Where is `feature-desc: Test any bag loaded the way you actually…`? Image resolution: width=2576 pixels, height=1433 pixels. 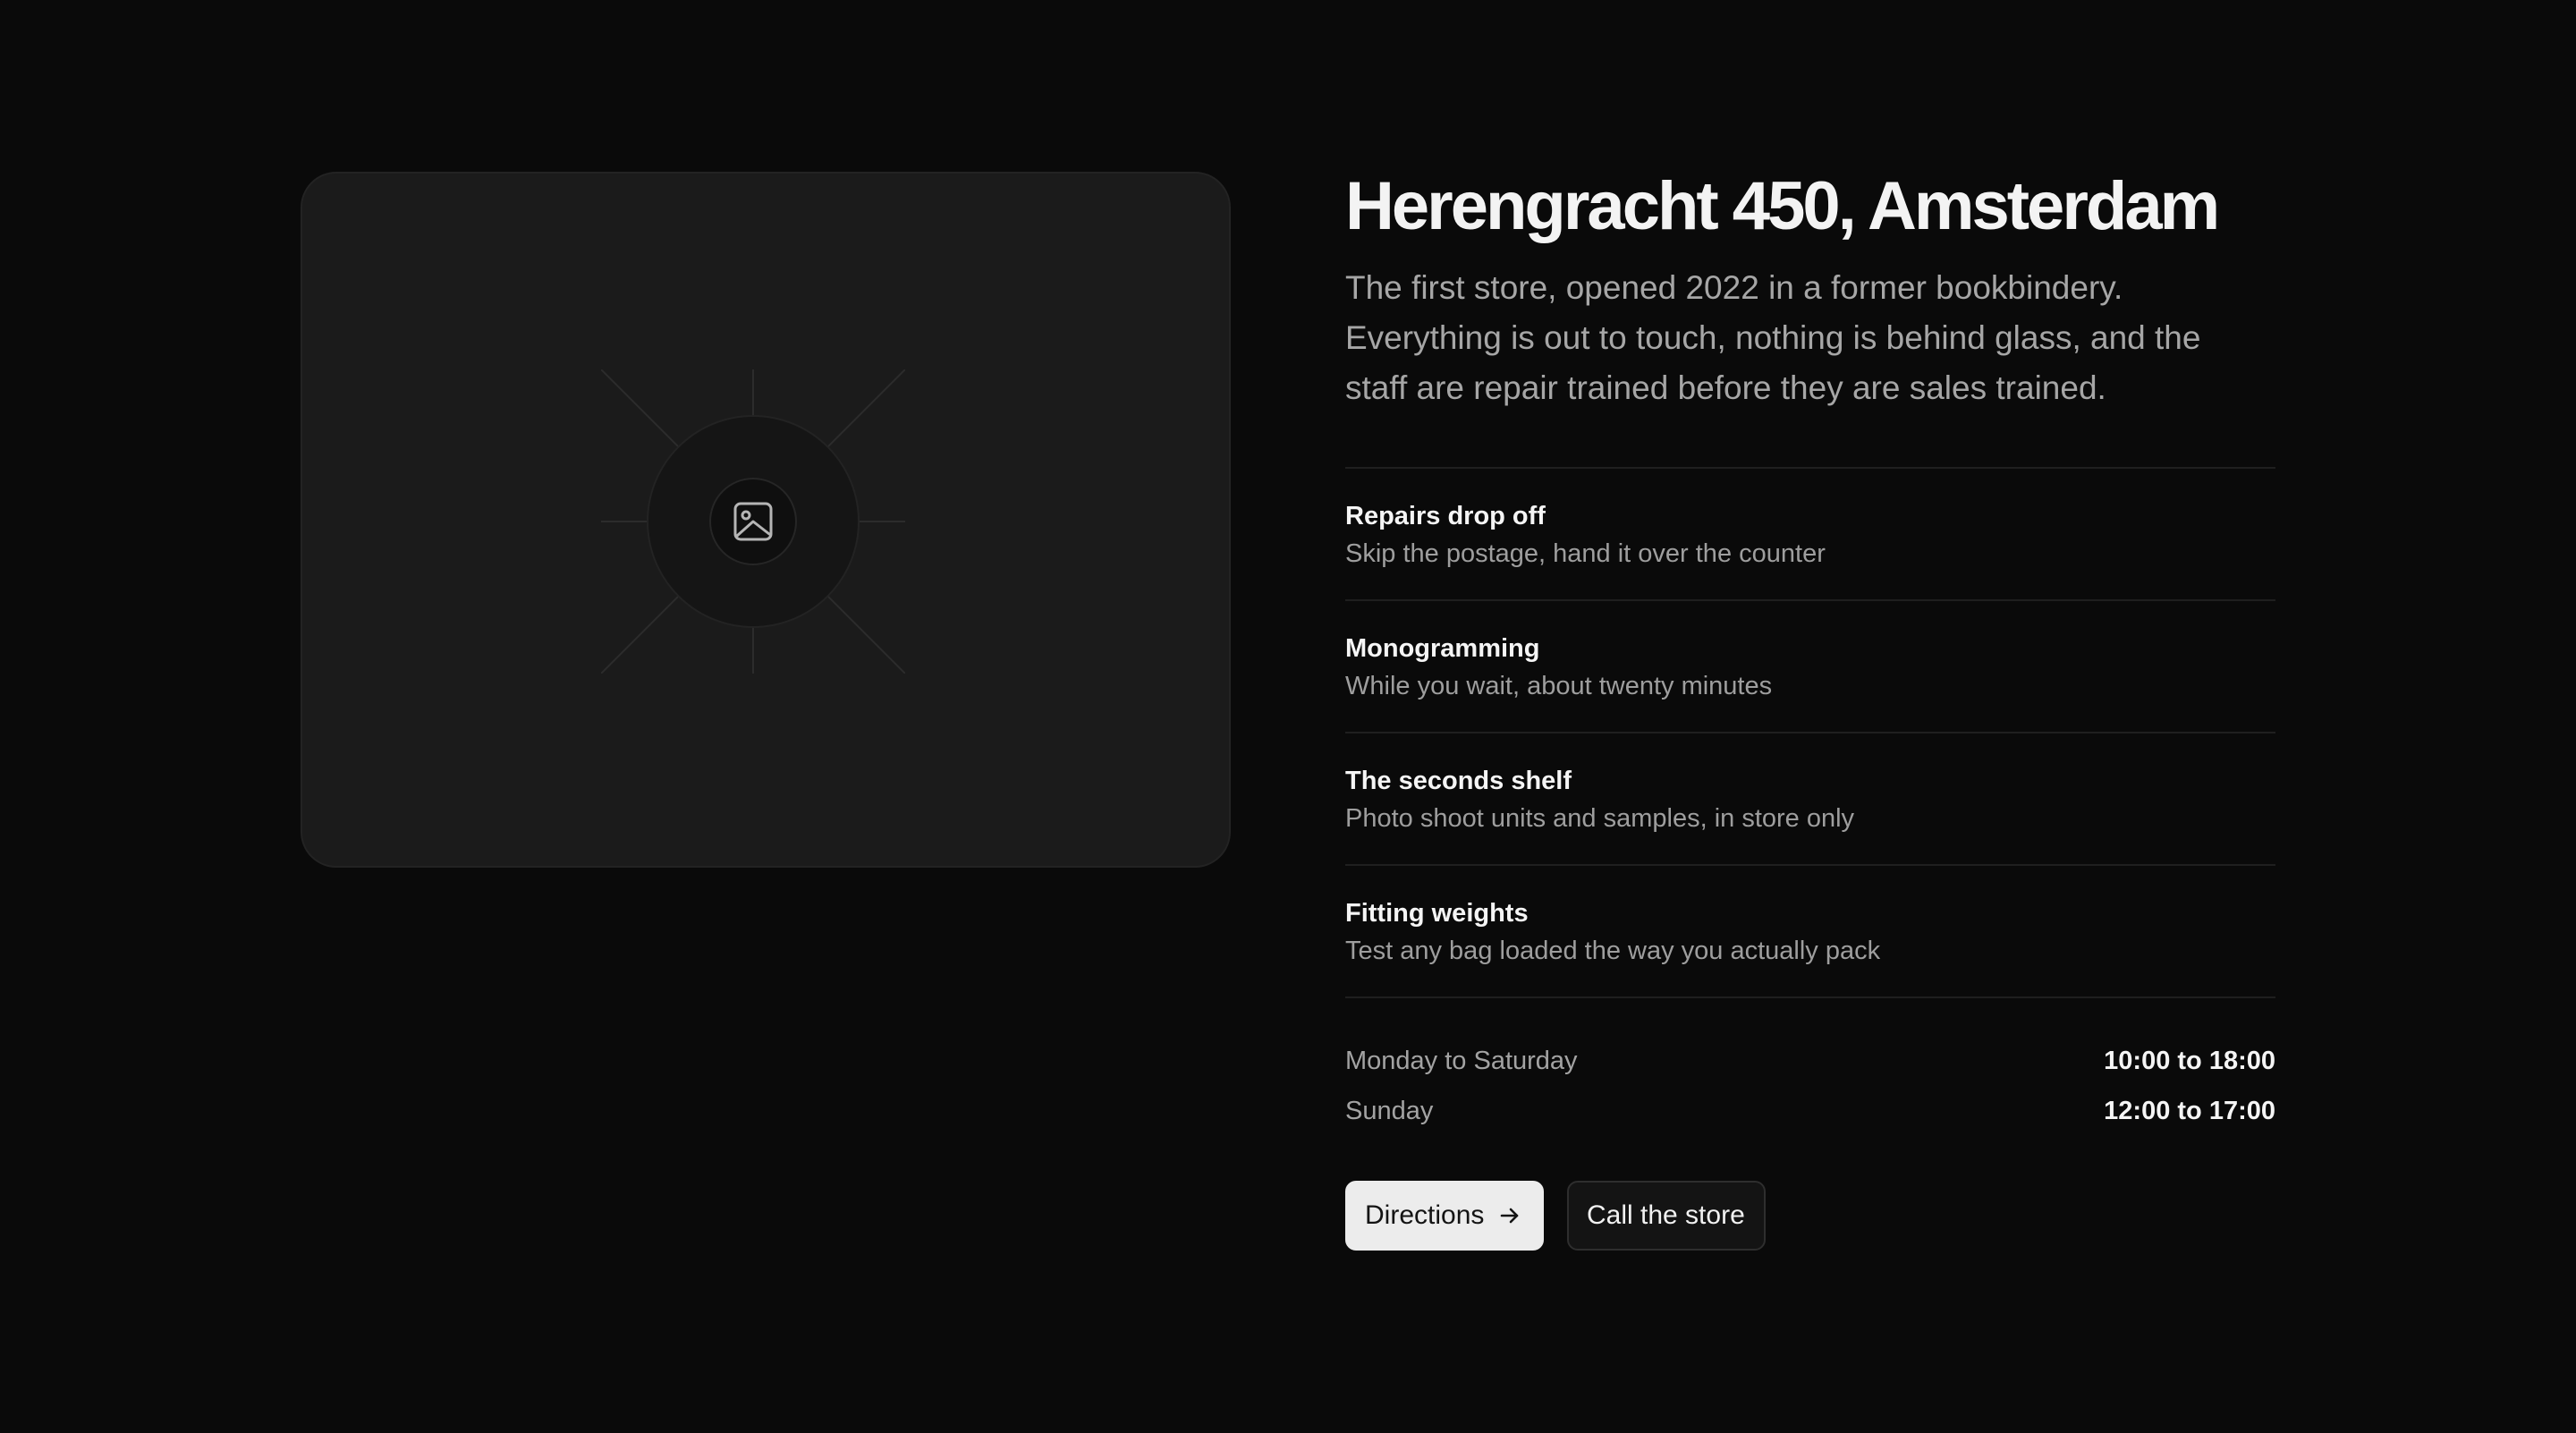 feature-desc: Test any bag loaded the way you actually… is located at coordinates (1613, 951).